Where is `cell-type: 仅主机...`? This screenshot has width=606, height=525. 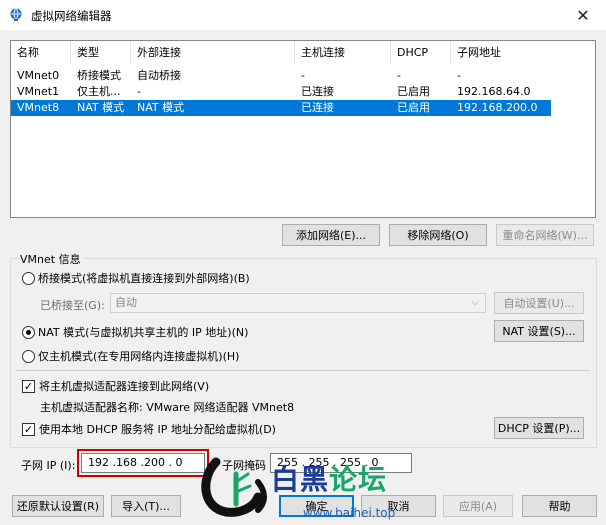
cell-type: 仅主机... is located at coordinates (99, 91).